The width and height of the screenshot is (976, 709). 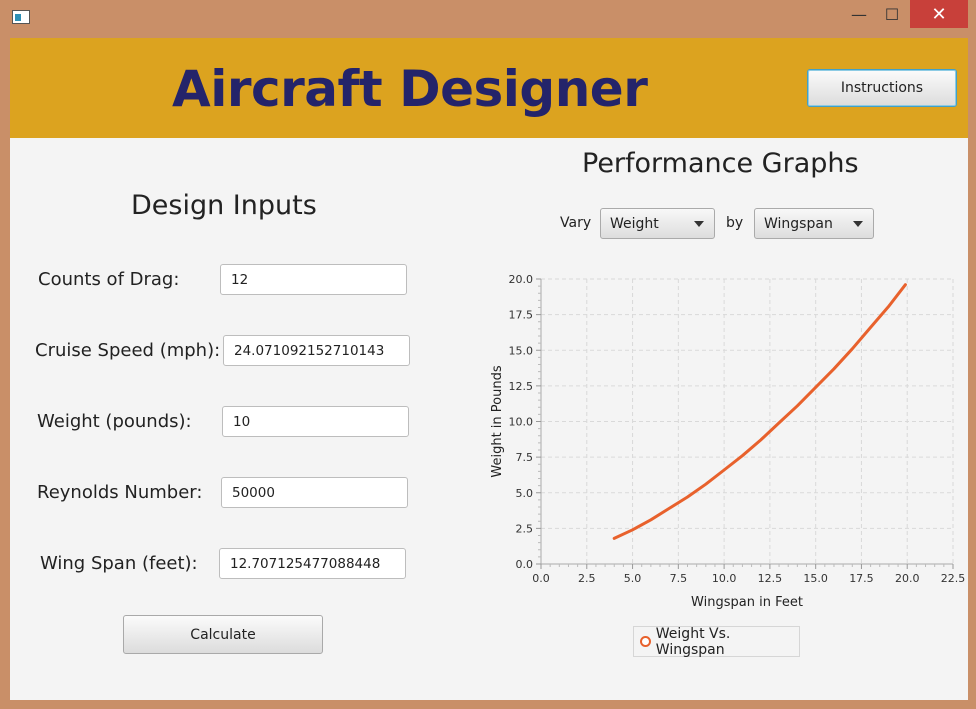 I want to click on performance-graphs-title: Performance Graphs, so click(x=720, y=163).